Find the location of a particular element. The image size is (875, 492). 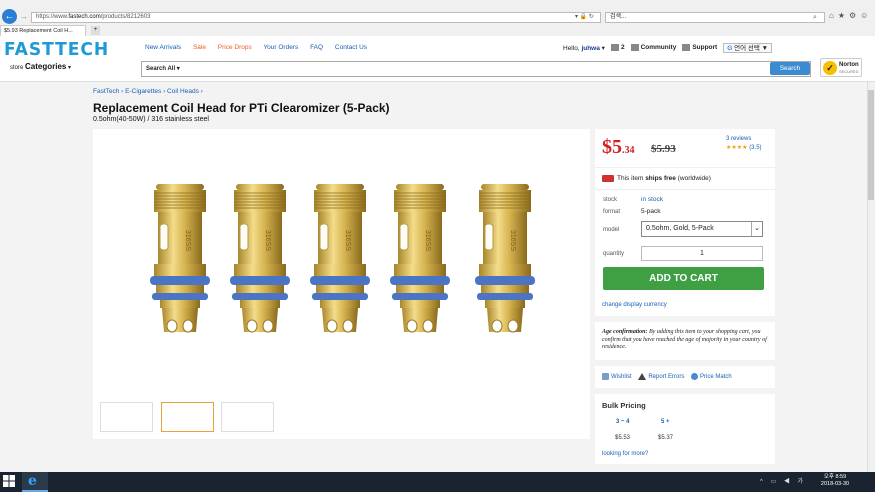

address-bar-icons: ▾ 🔒 ↻ is located at coordinates (588, 17).